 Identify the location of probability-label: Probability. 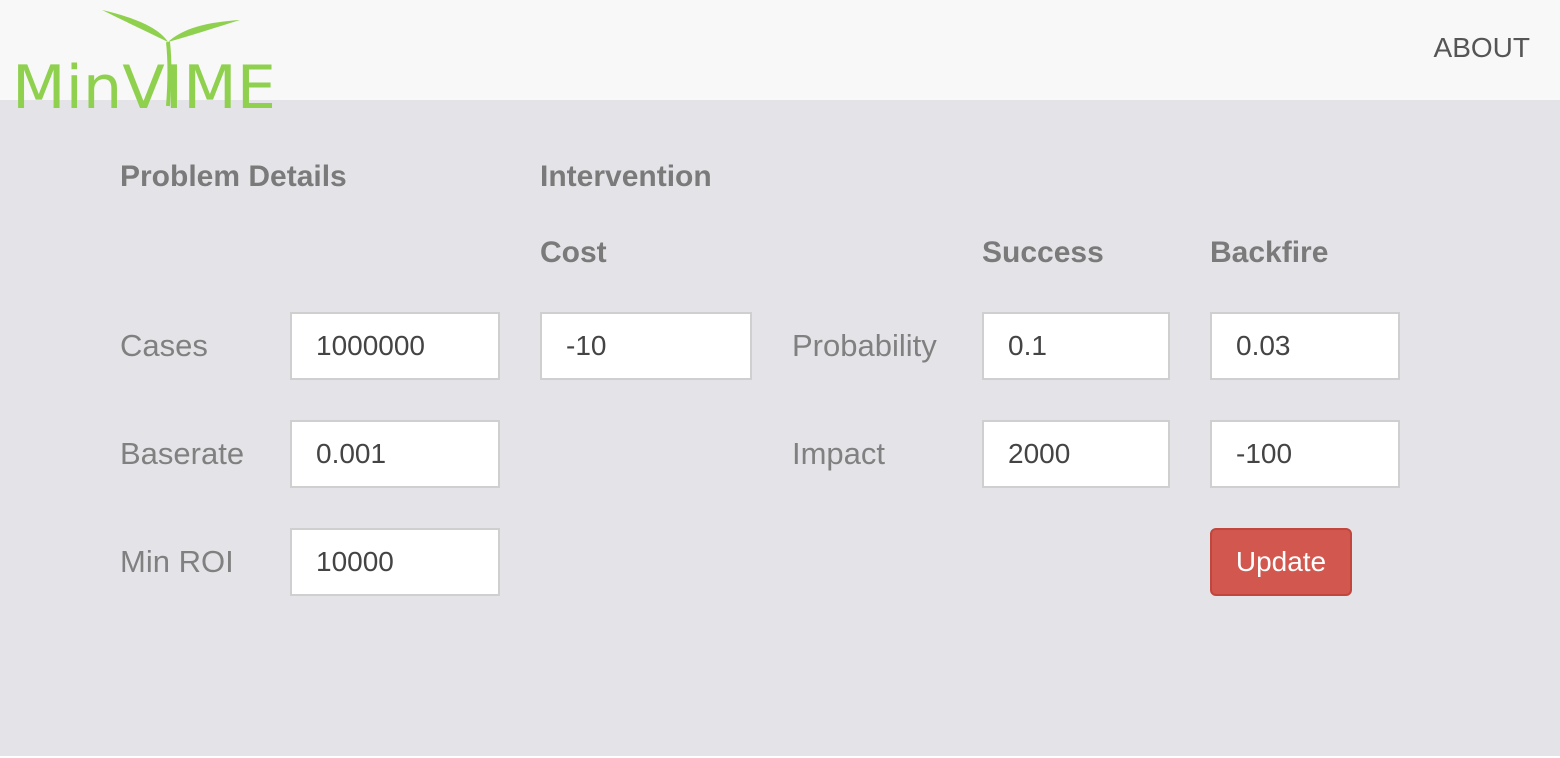
(864, 345).